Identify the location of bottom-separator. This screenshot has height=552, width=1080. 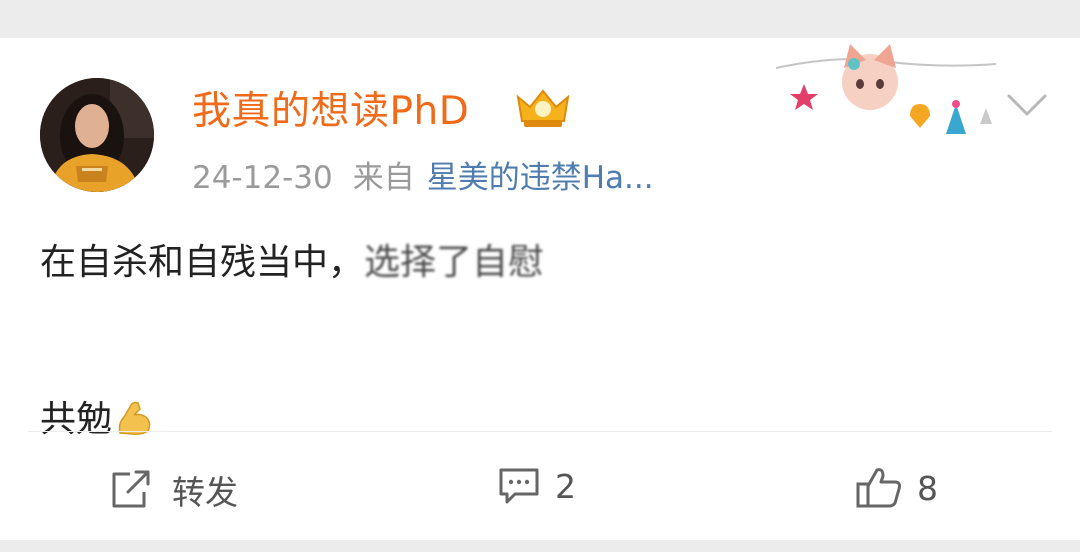
(540, 546).